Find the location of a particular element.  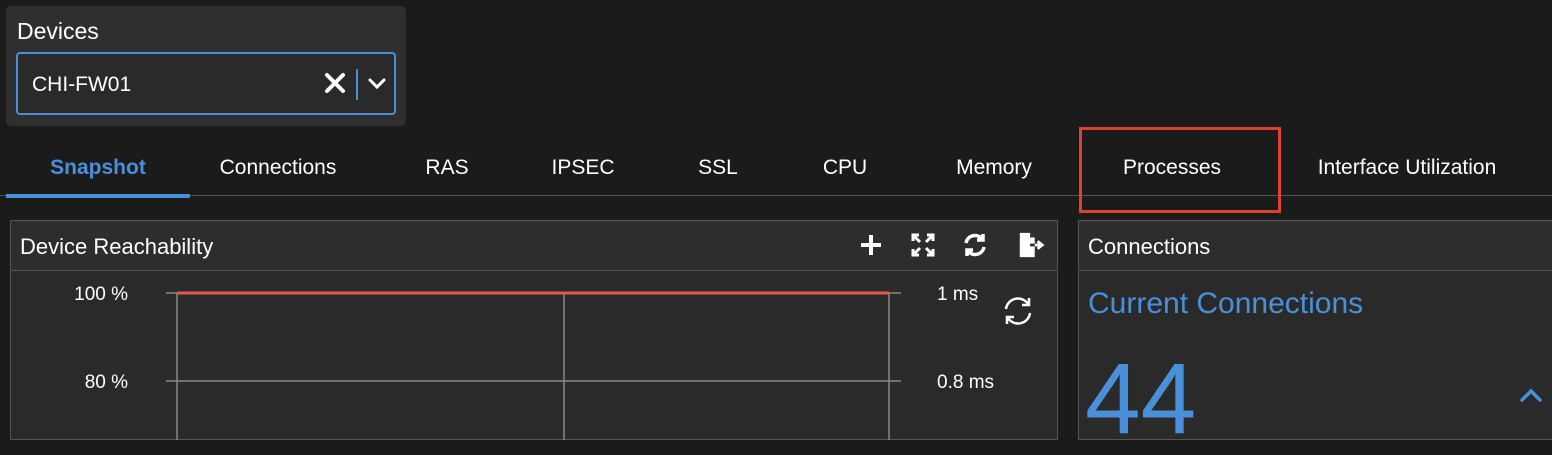

panel-header: Connections is located at coordinates (1315, 246).